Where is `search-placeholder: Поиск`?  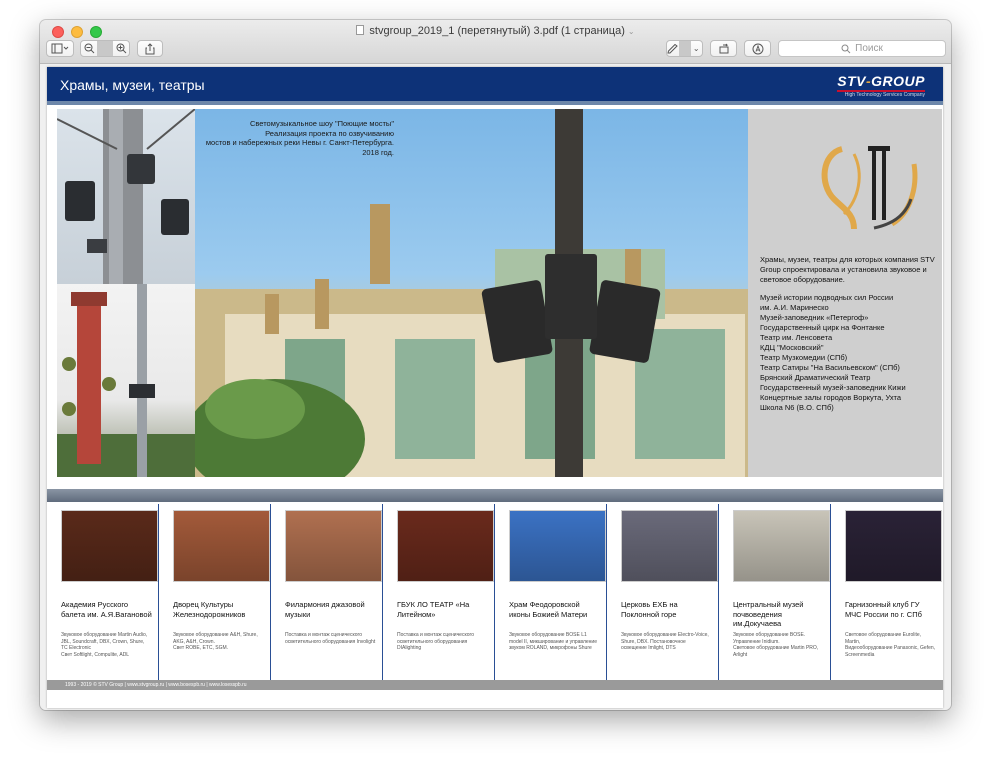
search-placeholder: Поиск is located at coordinates (869, 48).